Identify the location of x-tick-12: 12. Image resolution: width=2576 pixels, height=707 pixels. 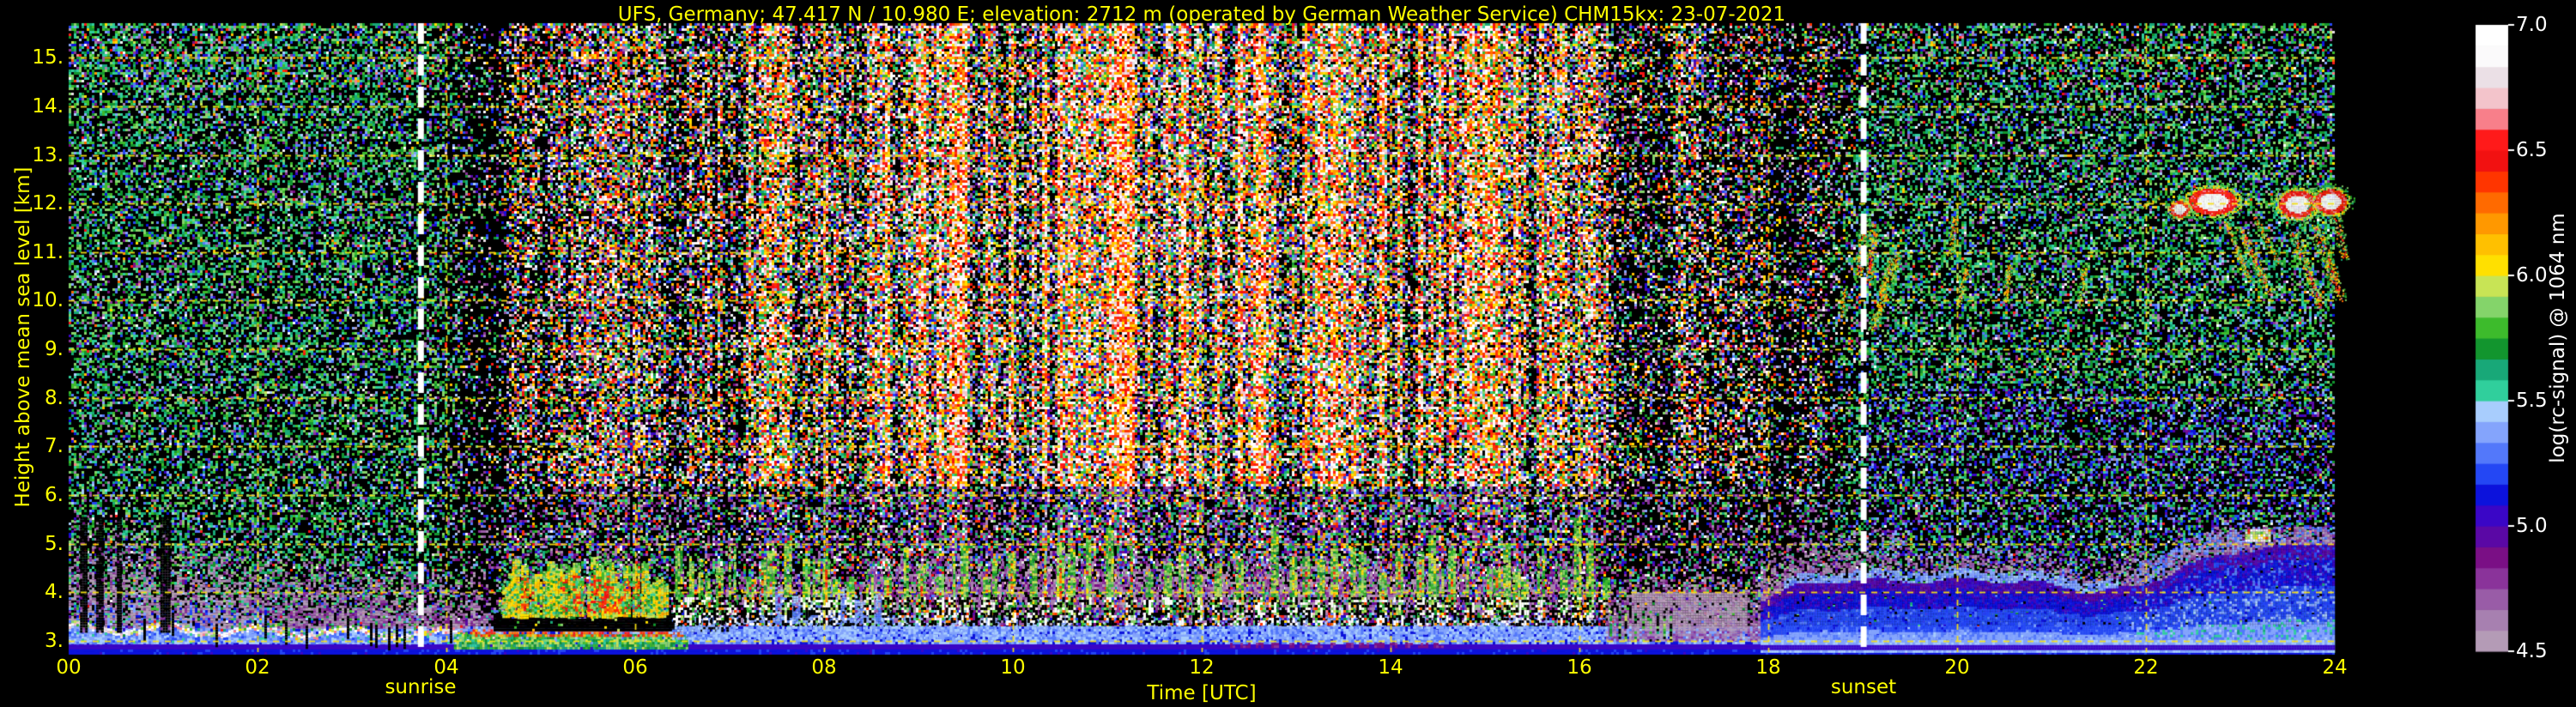
(1202, 667).